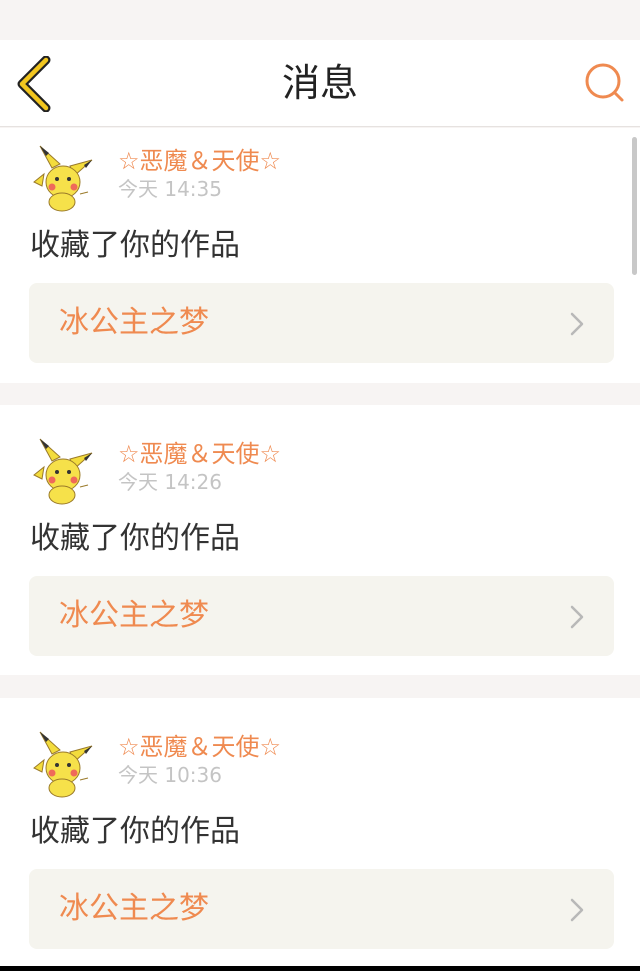  I want to click on timestamp: 今天 14:35, so click(170, 189).